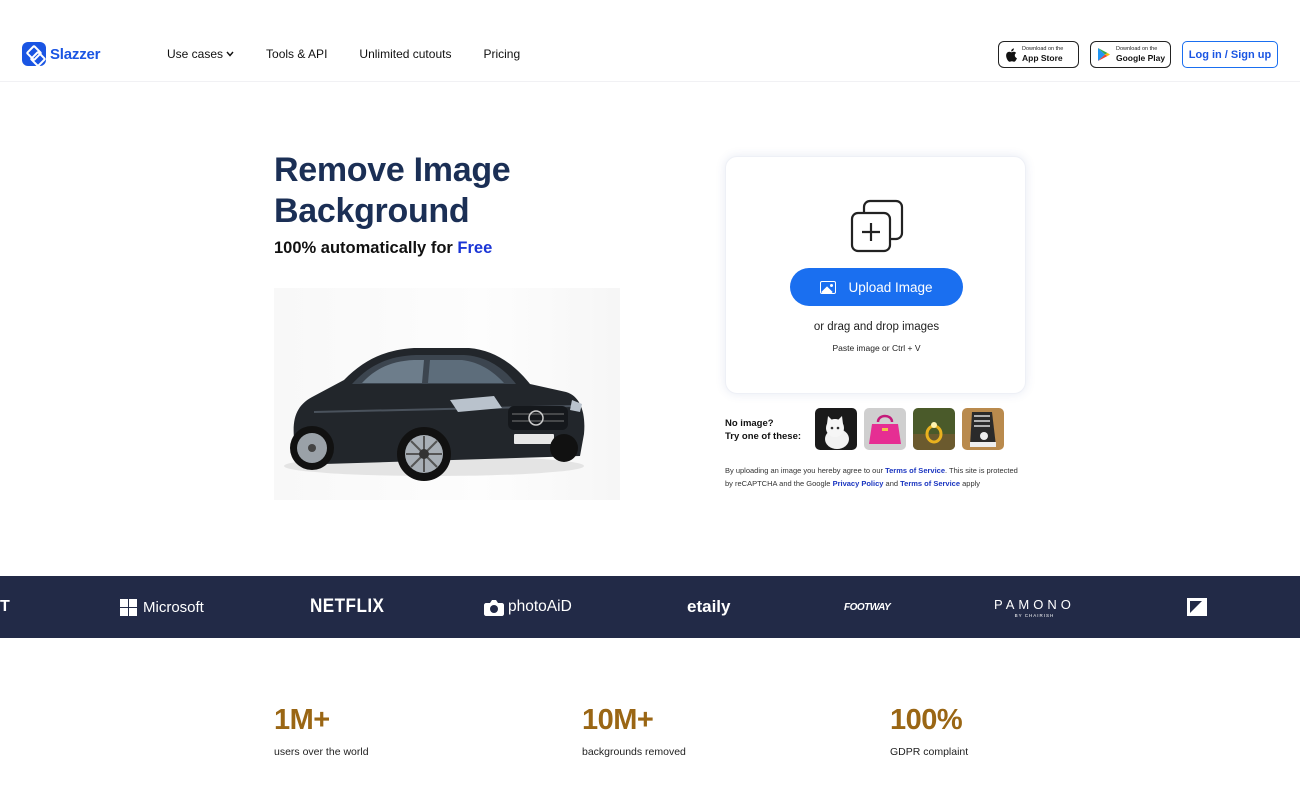 This screenshot has width=1300, height=788. What do you see at coordinates (1104, 54) in the screenshot?
I see `google-play-icon` at bounding box center [1104, 54].